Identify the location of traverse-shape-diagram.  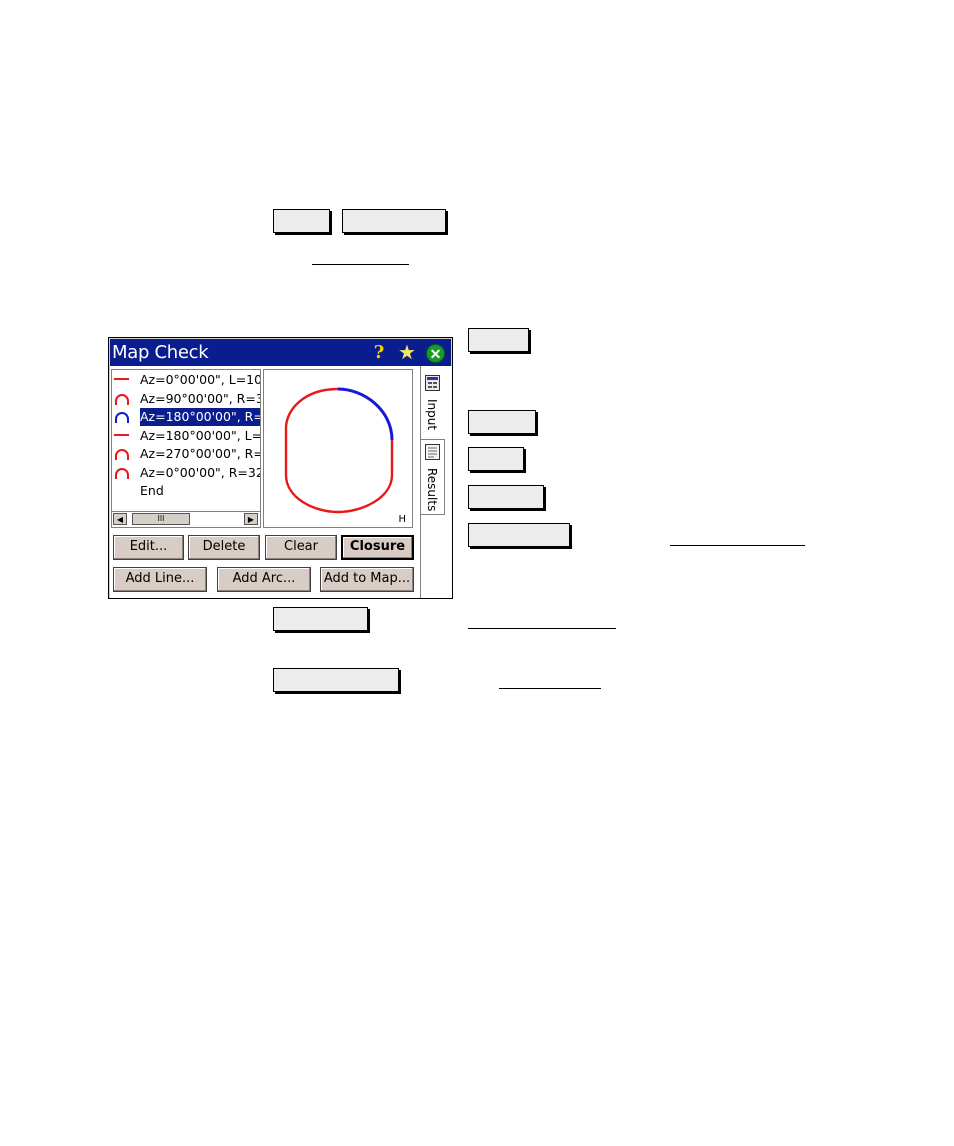
(339, 450).